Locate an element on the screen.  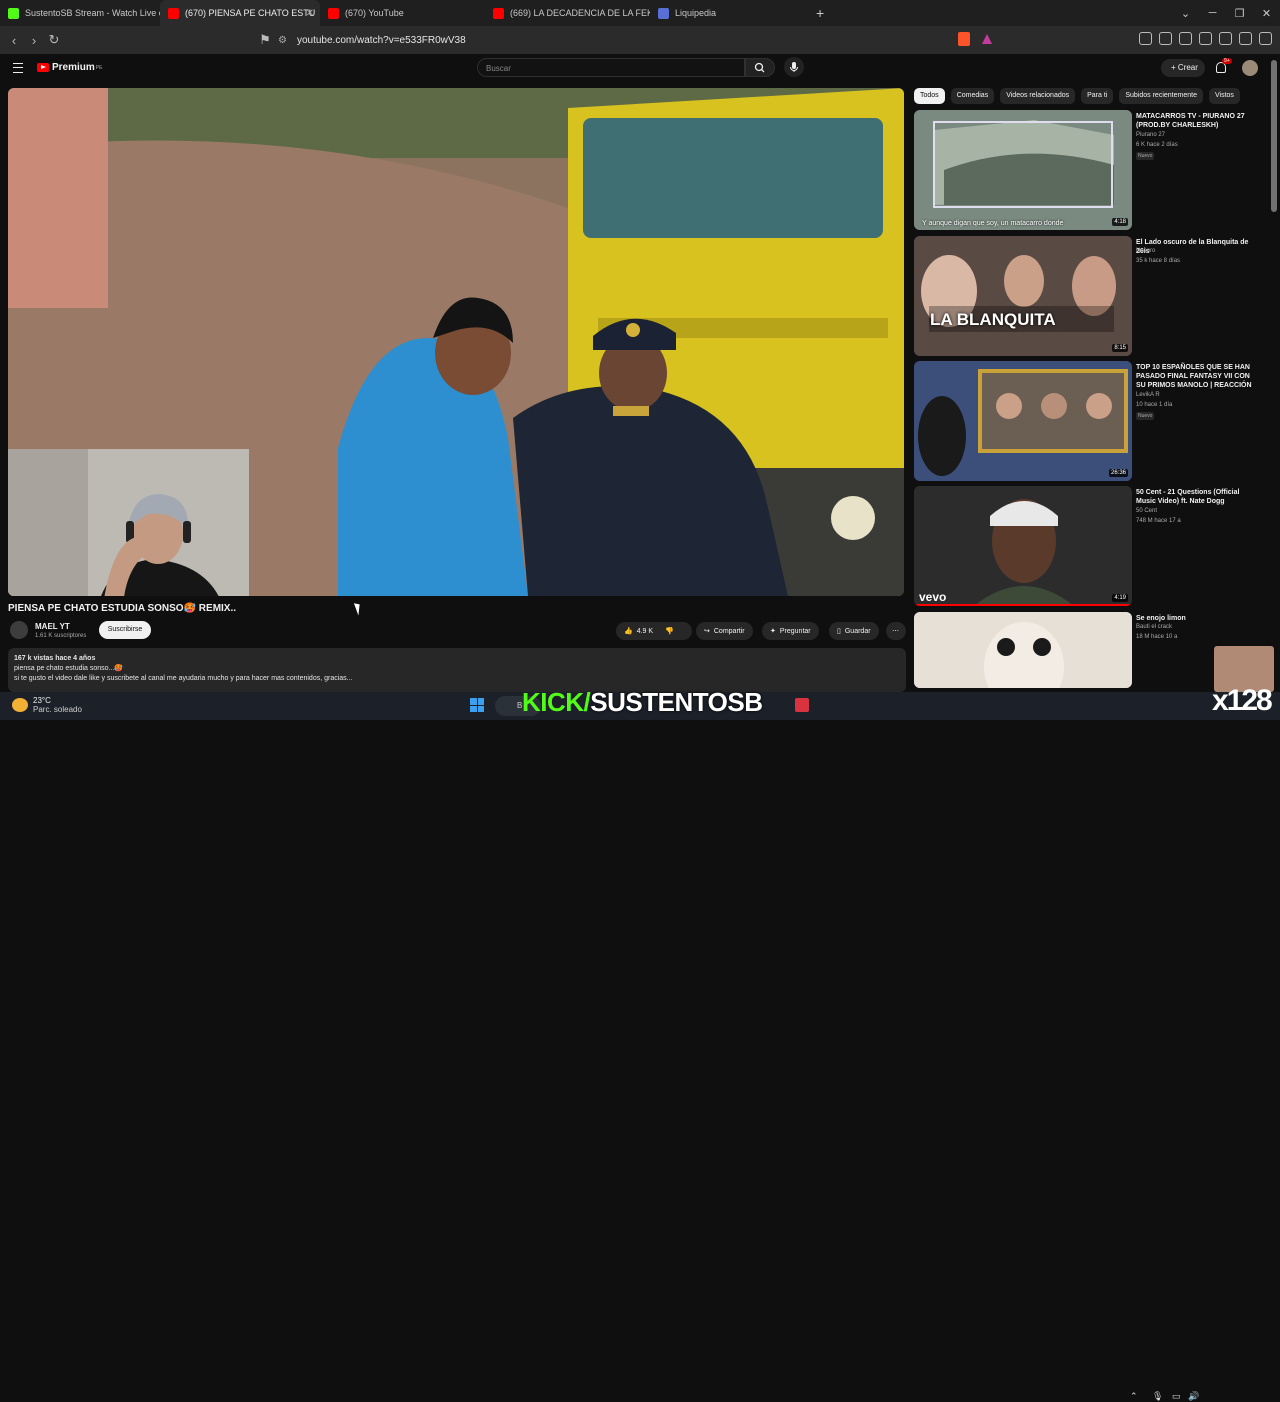
microphone-icon is located at coordinates (794, 67).